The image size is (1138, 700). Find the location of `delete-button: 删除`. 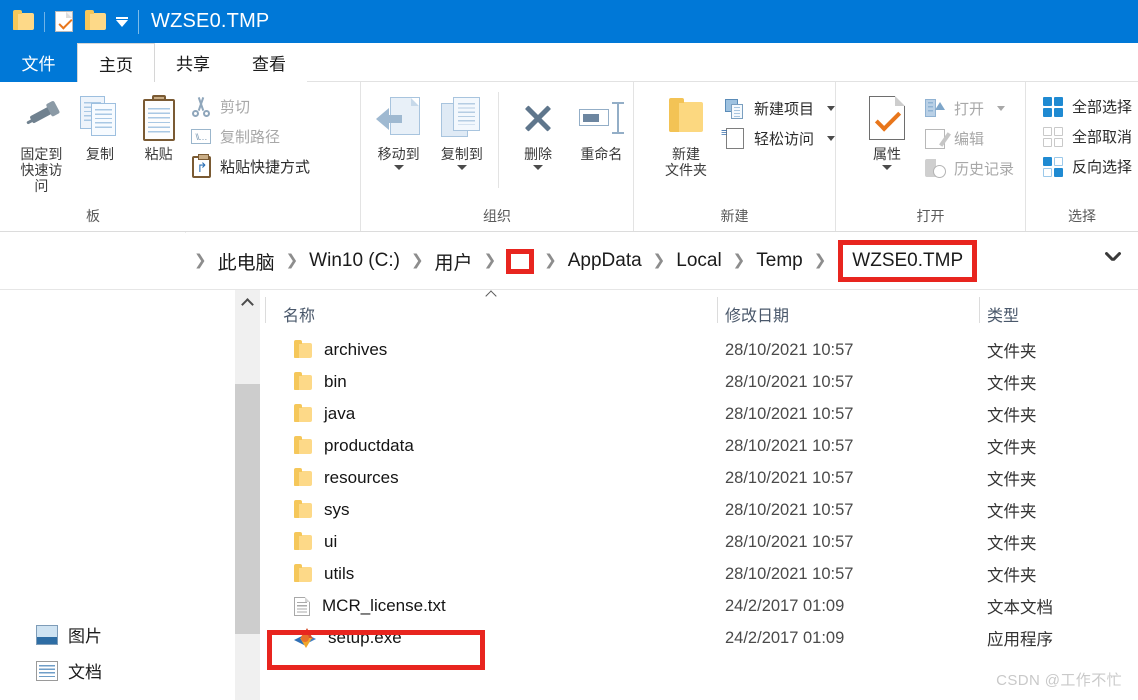

delete-button: 删除 is located at coordinates (537, 131).